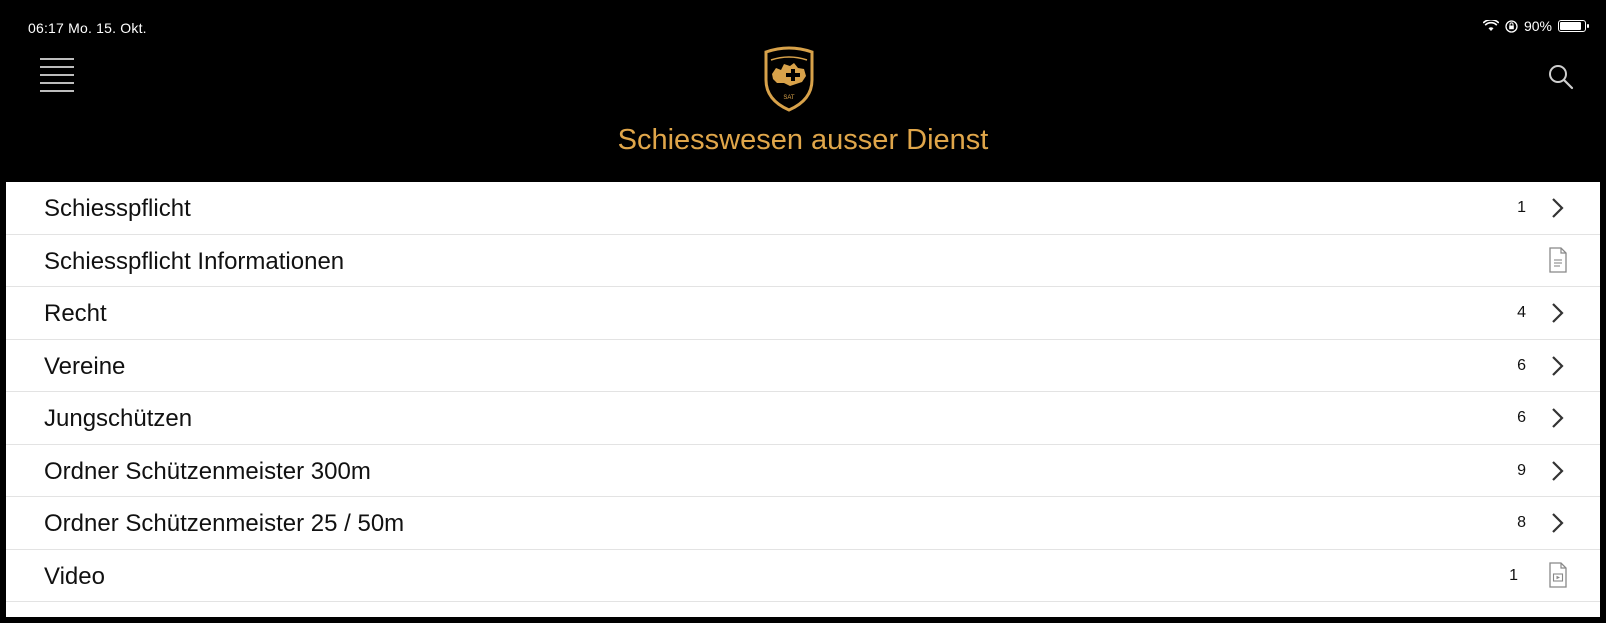 This screenshot has width=1606, height=623. What do you see at coordinates (1521, 312) in the screenshot?
I see `list-item-count: 4` at bounding box center [1521, 312].